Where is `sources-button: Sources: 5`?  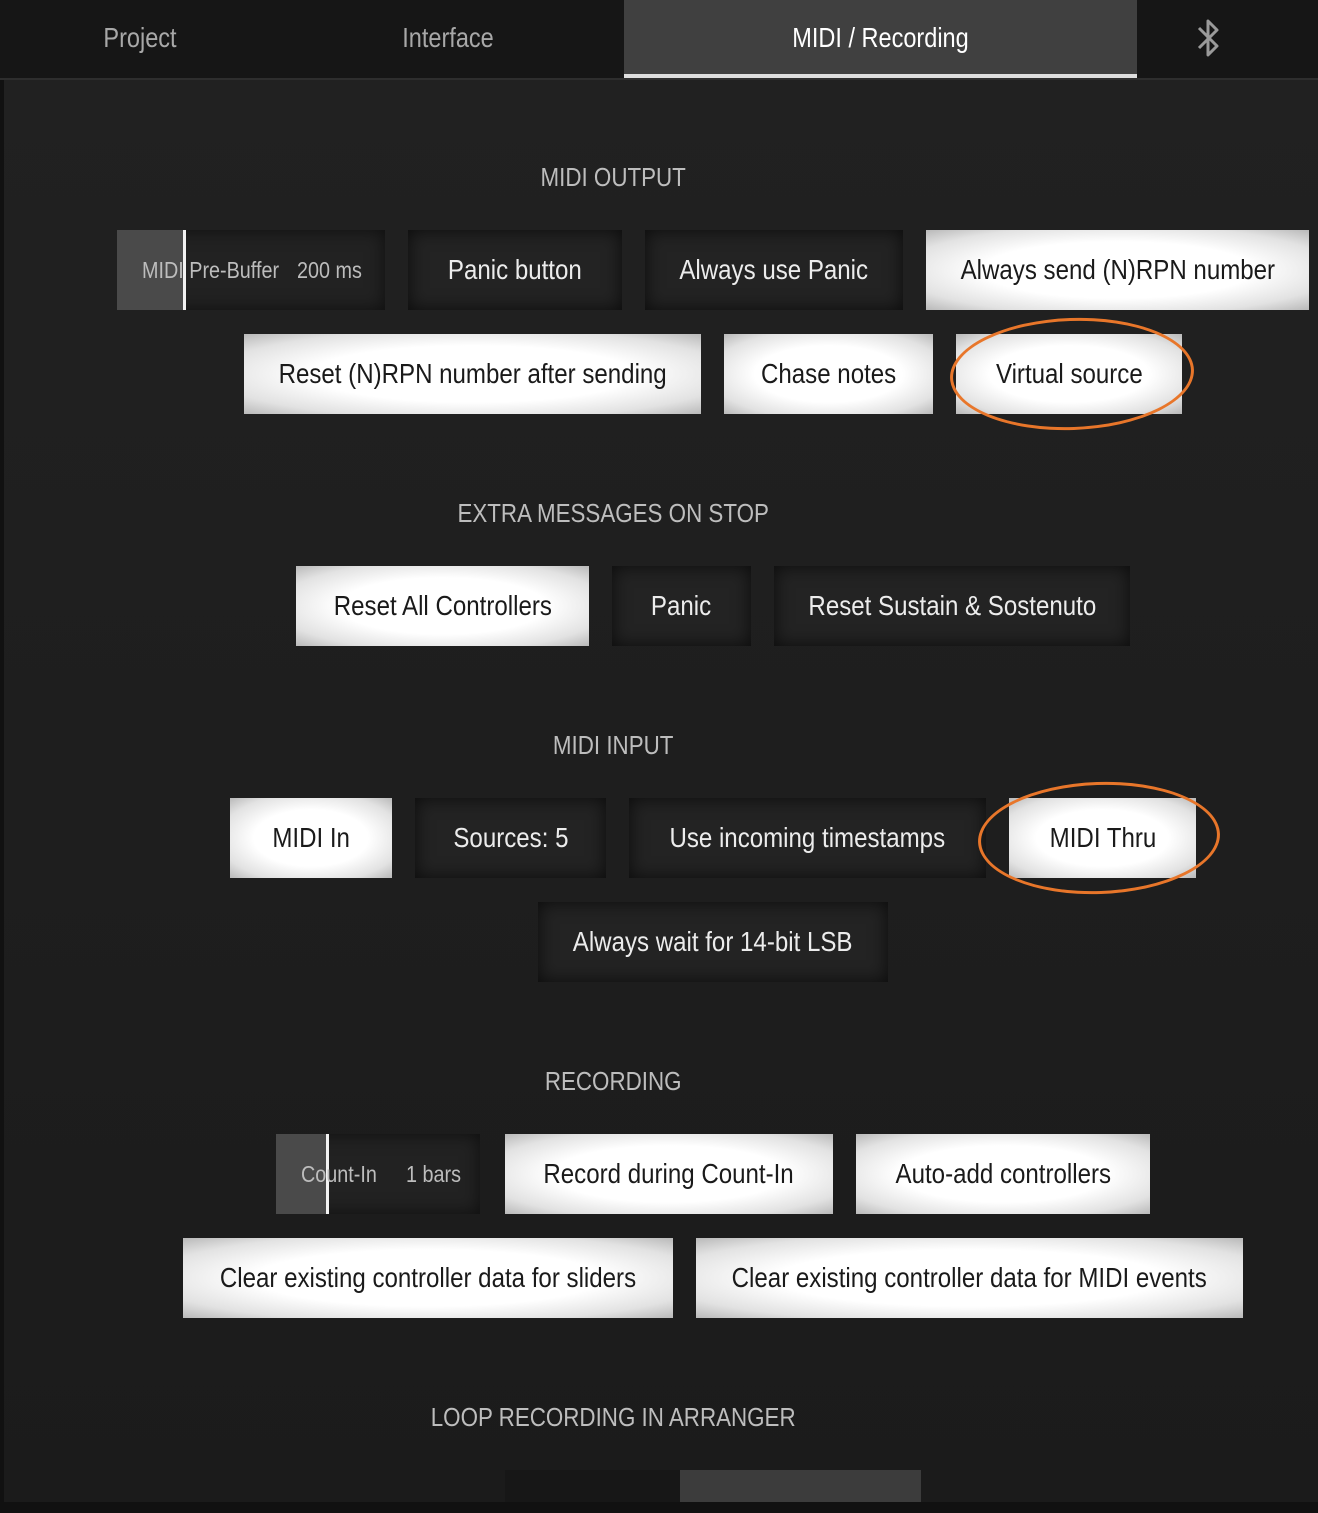 sources-button: Sources: 5 is located at coordinates (510, 838).